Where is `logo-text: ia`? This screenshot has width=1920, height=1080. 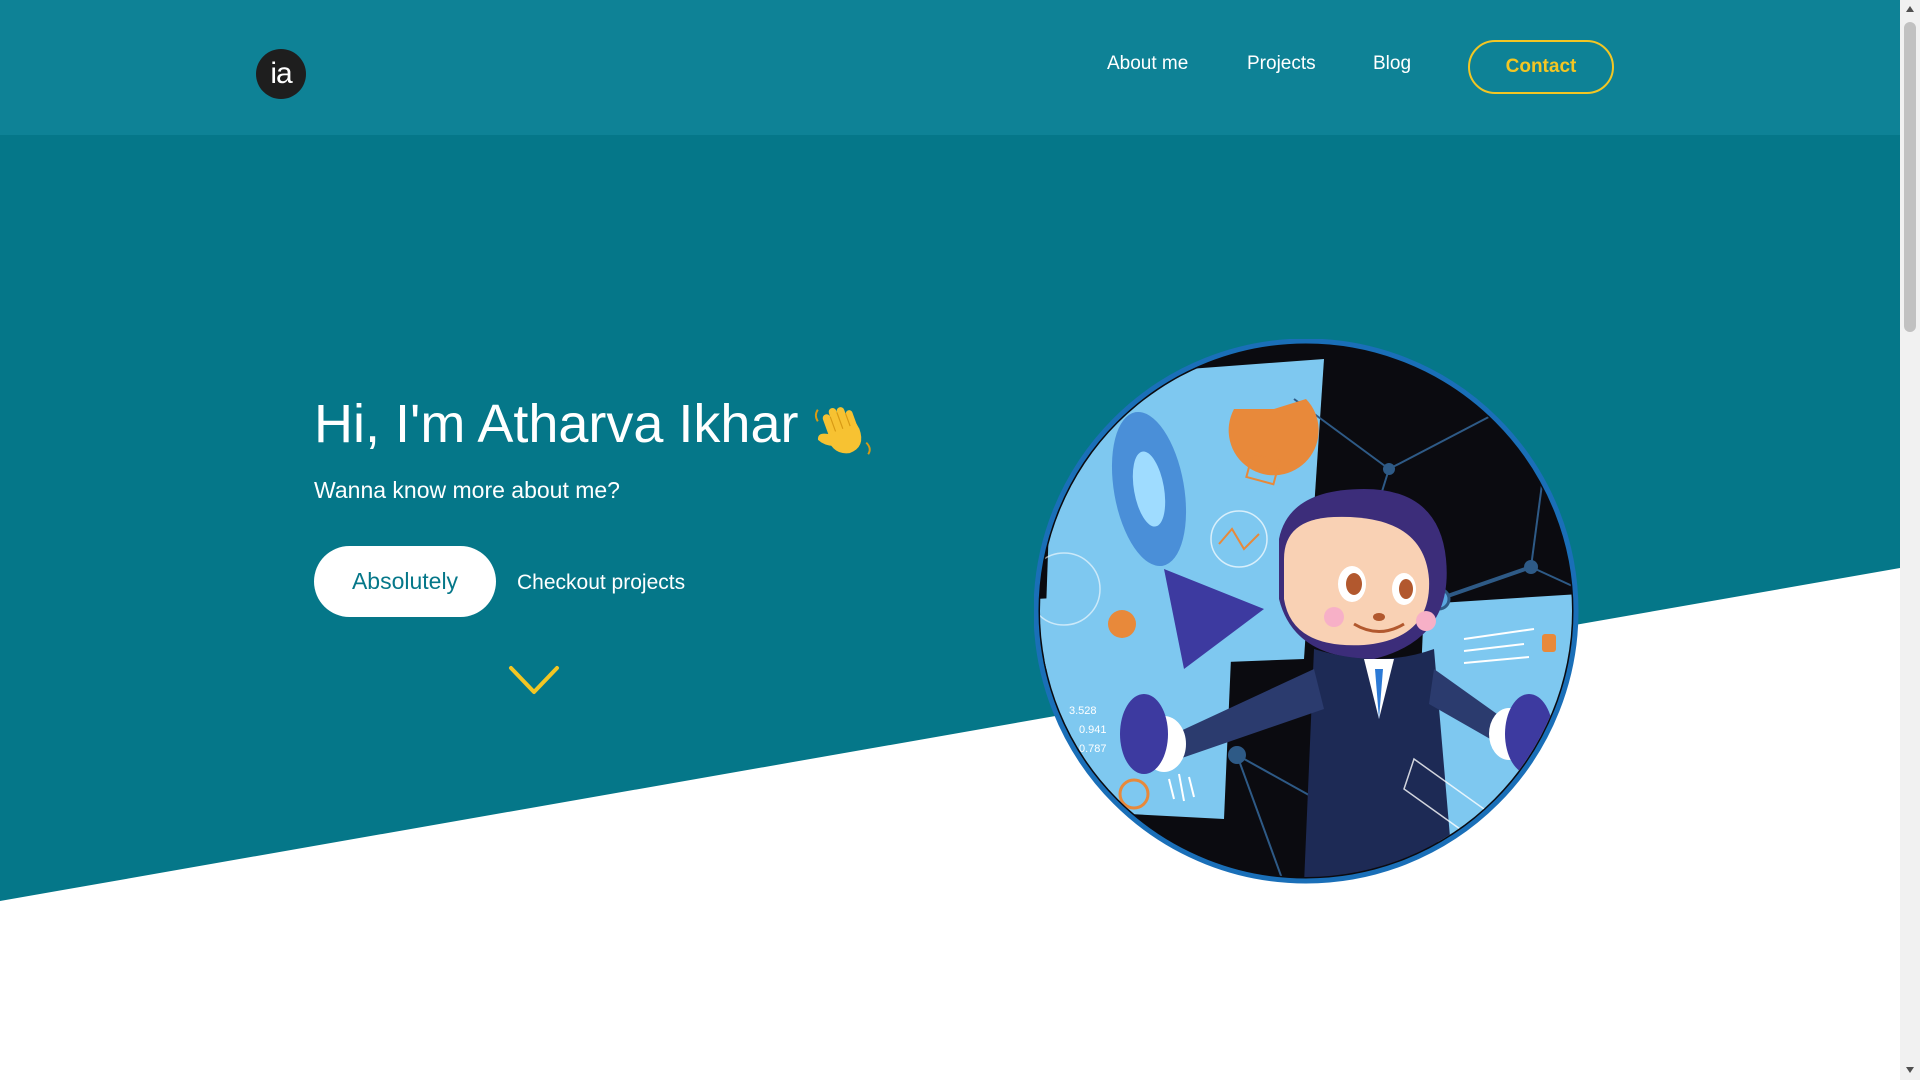
logo-text: ia is located at coordinates (281, 73).